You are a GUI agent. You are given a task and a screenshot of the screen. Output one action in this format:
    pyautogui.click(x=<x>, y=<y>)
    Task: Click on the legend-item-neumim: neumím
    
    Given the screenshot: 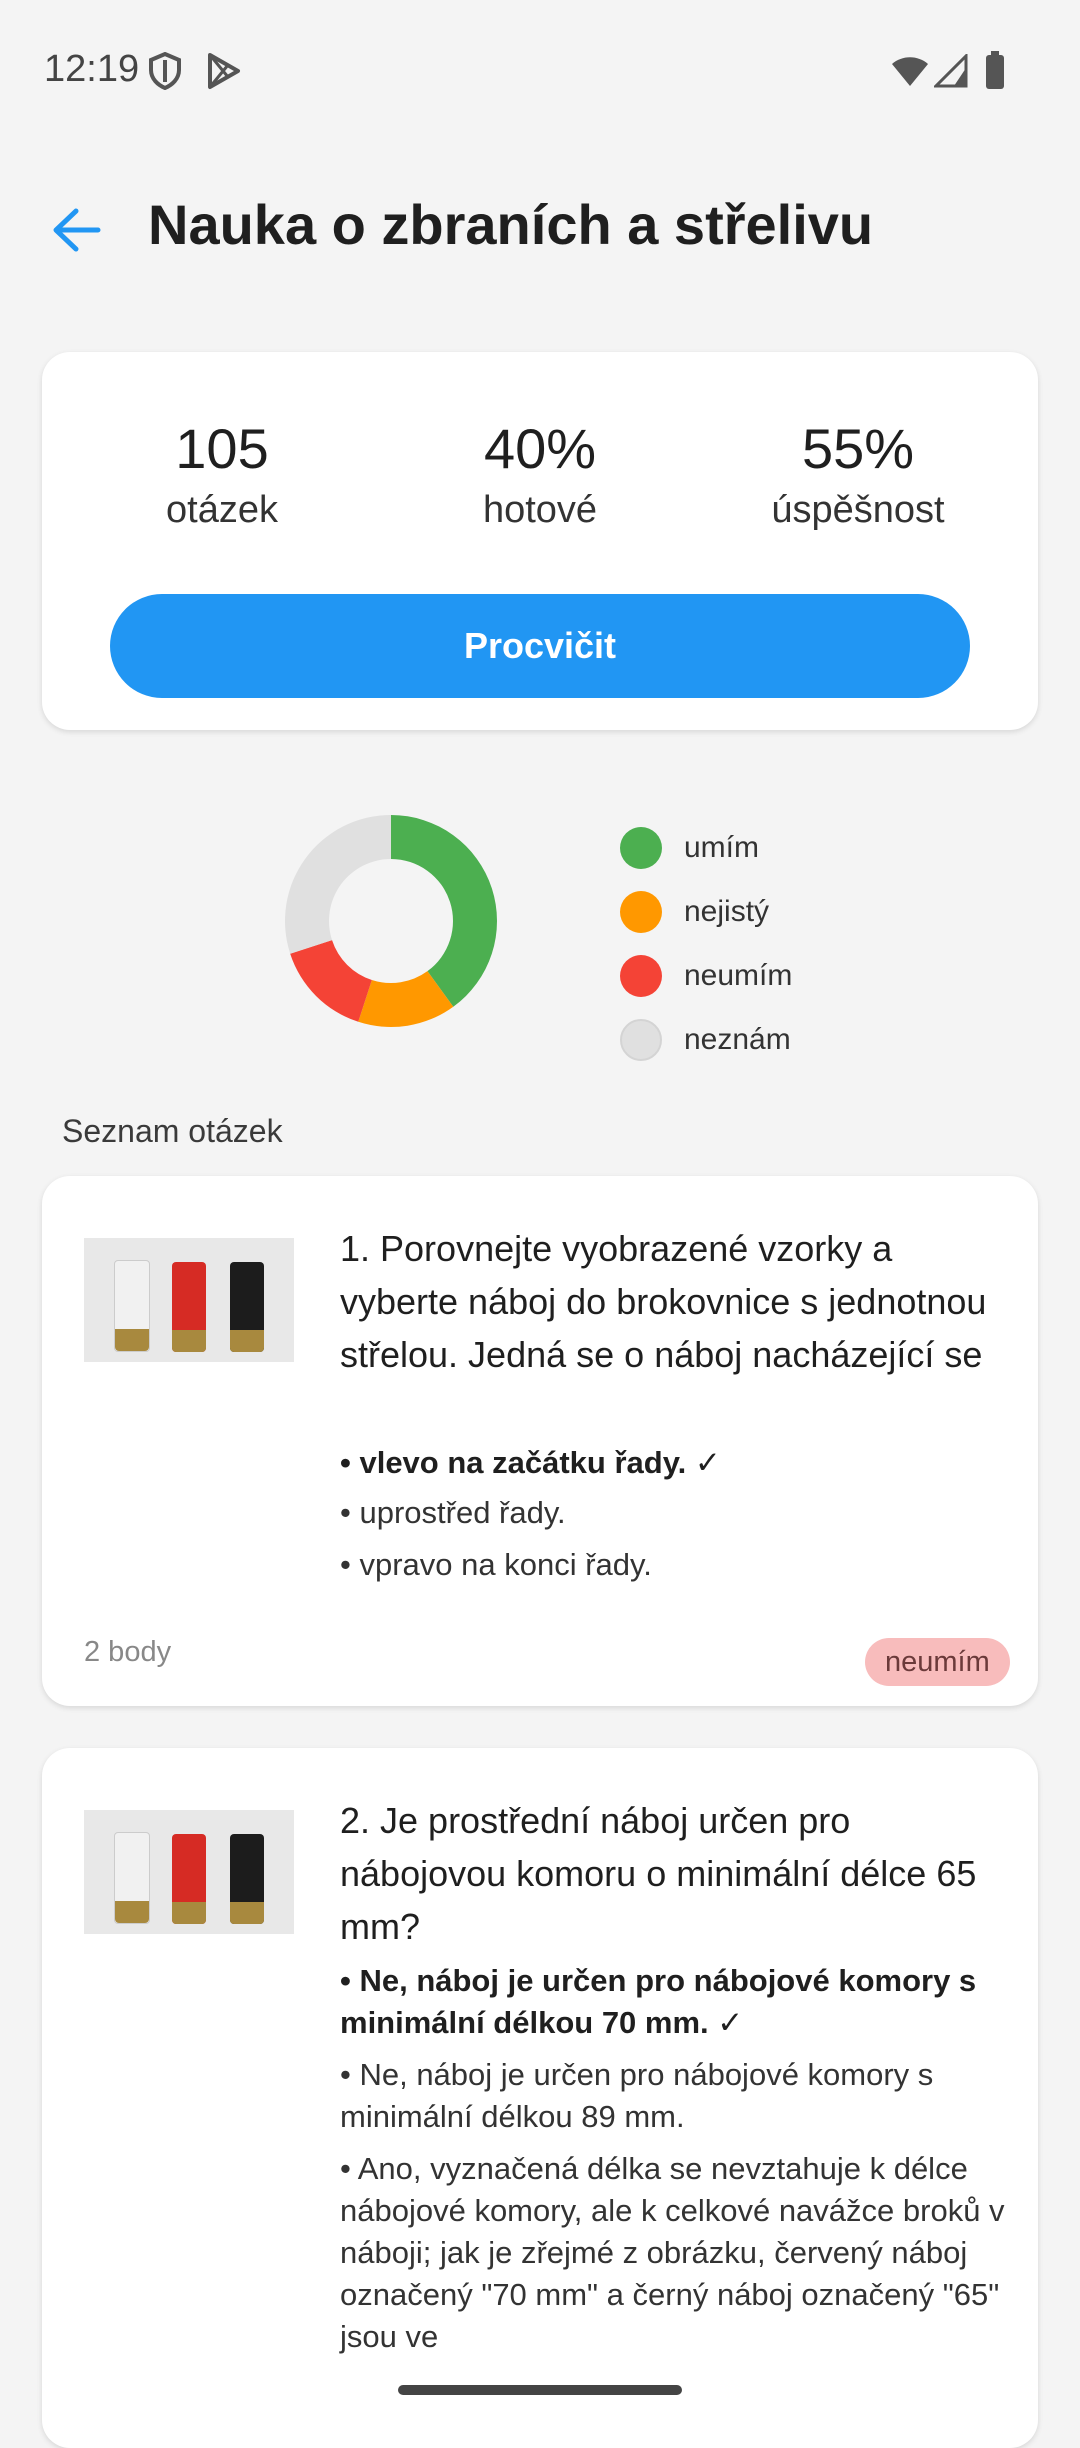 What is the action you would take?
    pyautogui.click(x=706, y=976)
    